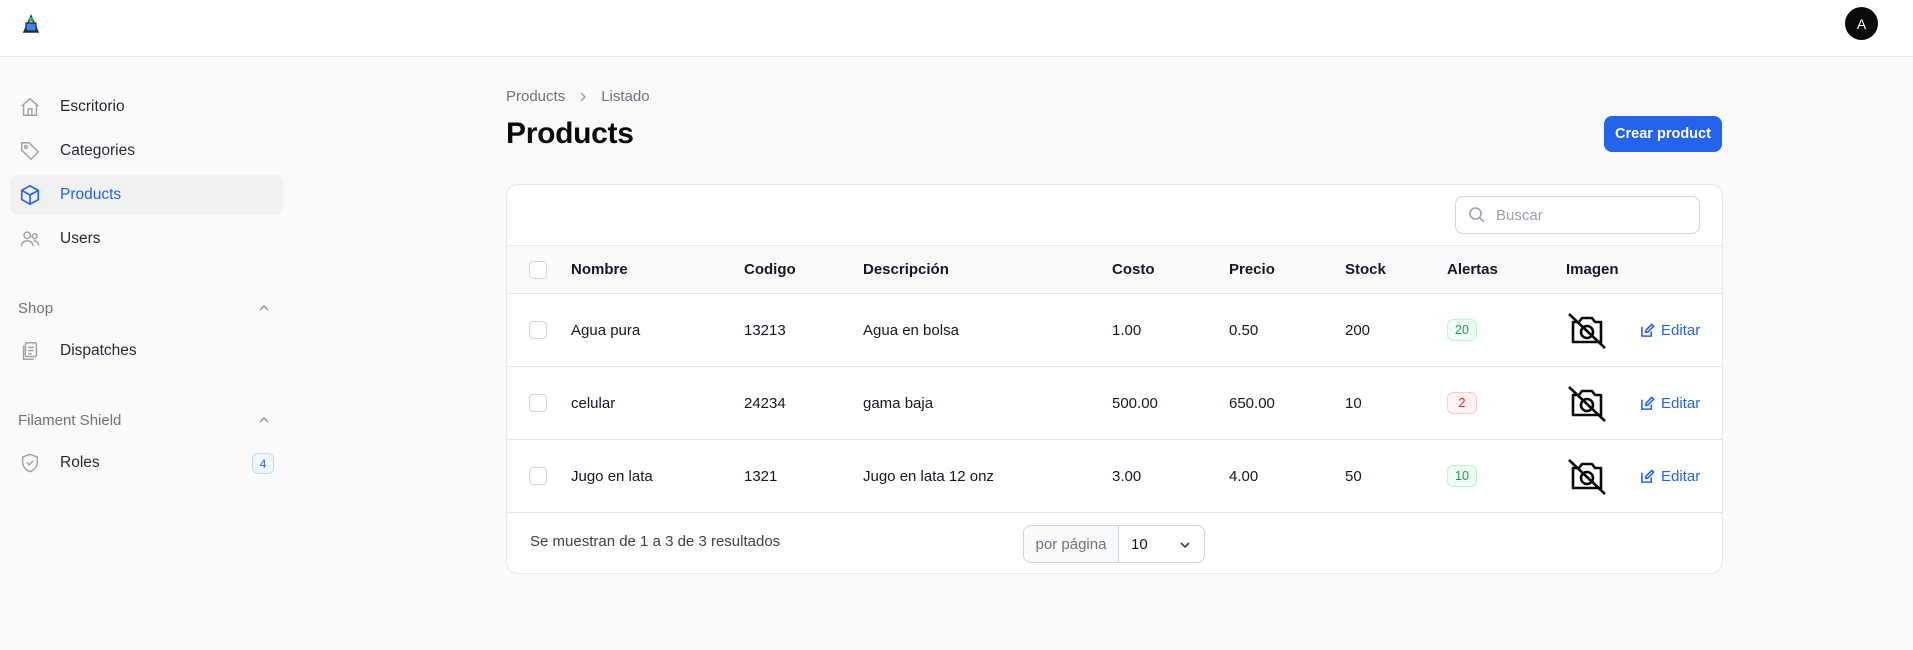 The height and width of the screenshot is (650, 1913). I want to click on search-box, so click(1577, 215).